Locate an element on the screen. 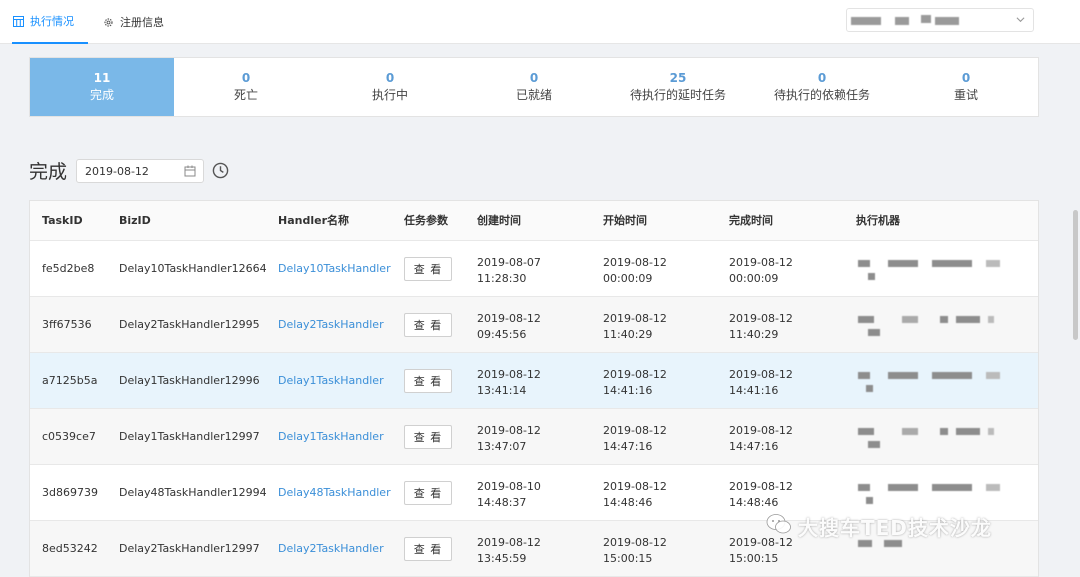 This screenshot has width=1080, height=577. stat-label: 死亡 is located at coordinates (245, 95).